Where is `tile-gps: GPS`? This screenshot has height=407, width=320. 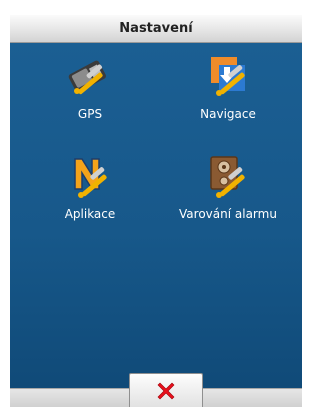
tile-gps: GPS is located at coordinates (90, 93).